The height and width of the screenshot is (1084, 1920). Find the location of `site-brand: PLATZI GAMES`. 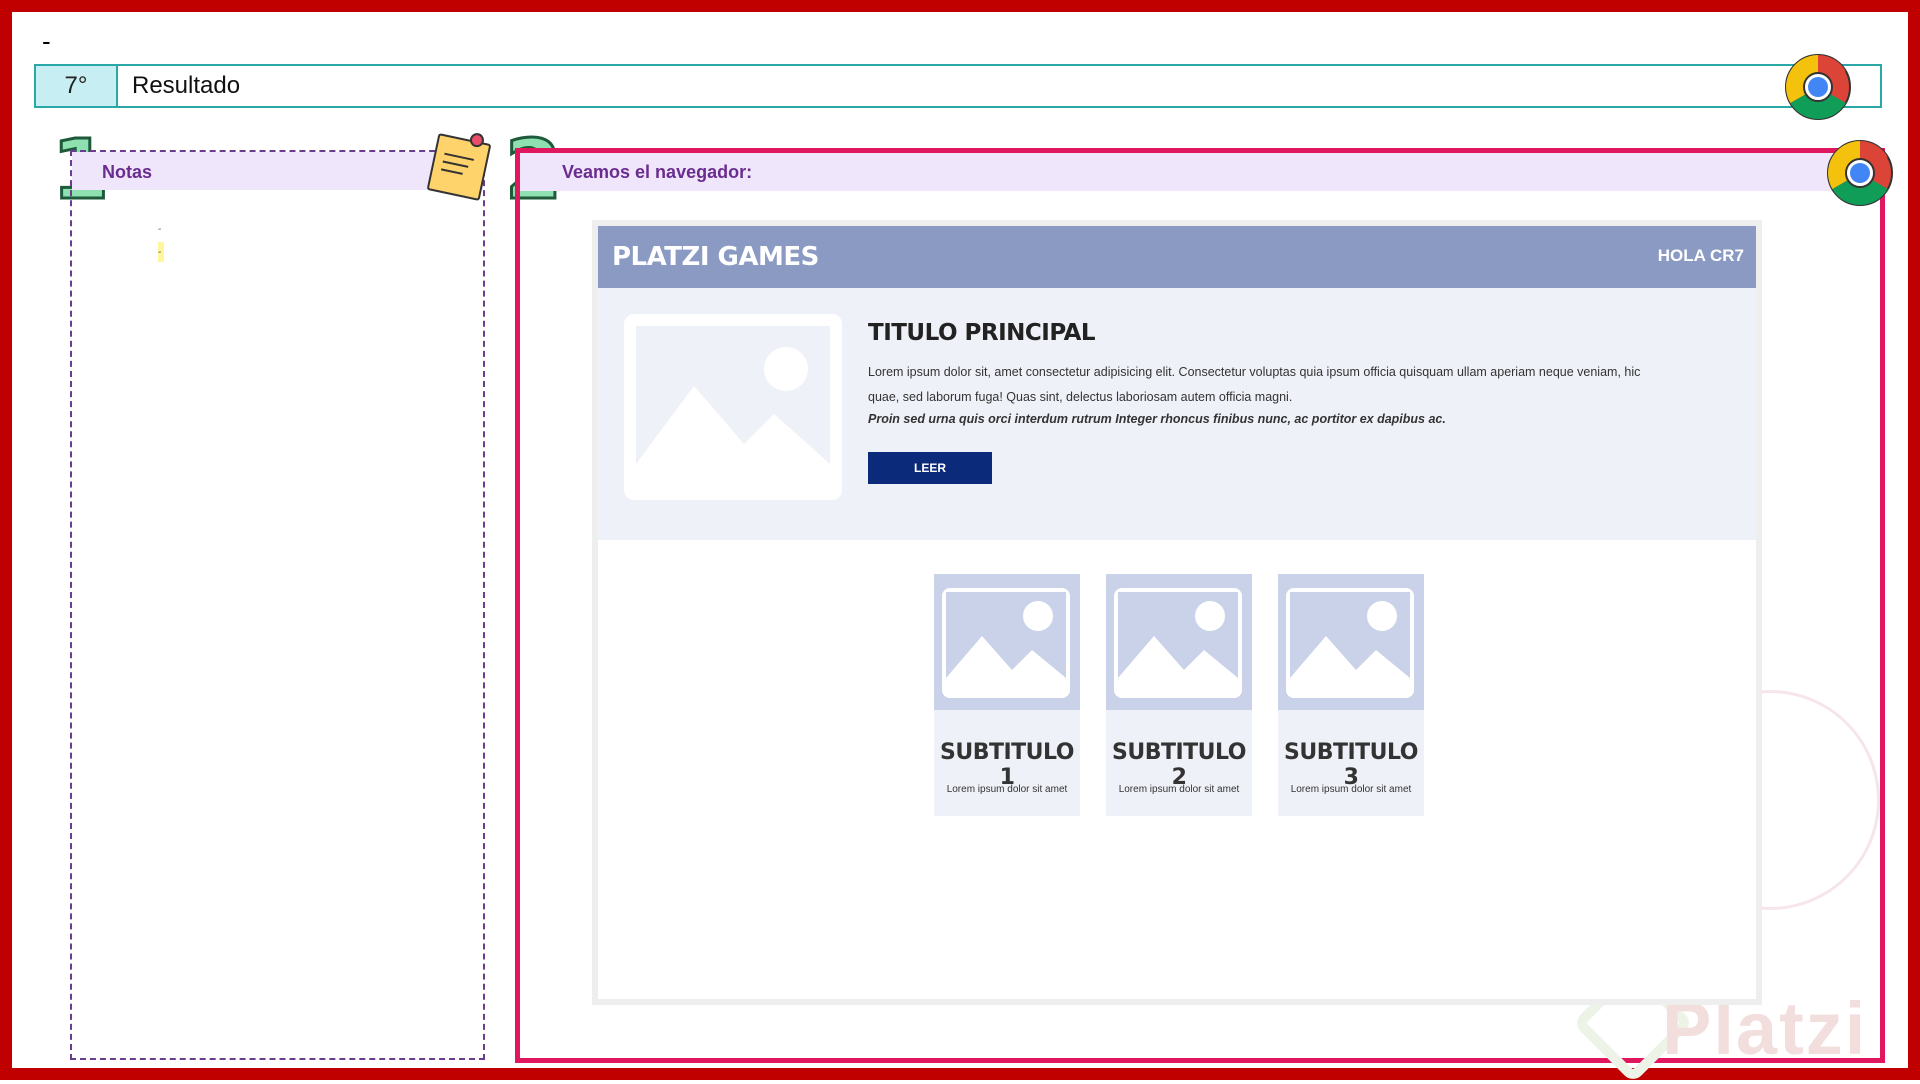

site-brand: PLATZI GAMES is located at coordinates (715, 257).